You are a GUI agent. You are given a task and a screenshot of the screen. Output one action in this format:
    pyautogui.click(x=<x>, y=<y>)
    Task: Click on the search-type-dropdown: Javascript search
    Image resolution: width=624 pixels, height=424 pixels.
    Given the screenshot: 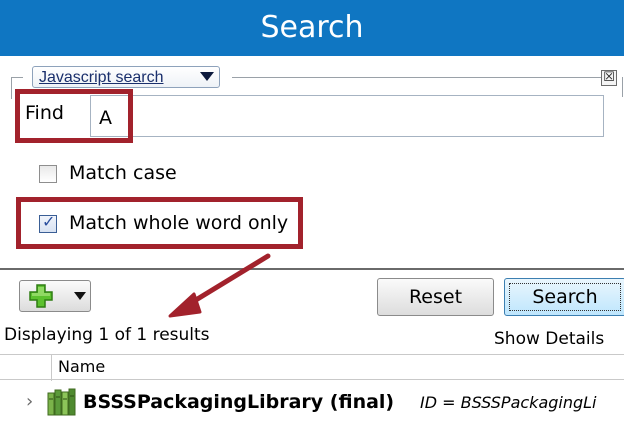 What is the action you would take?
    pyautogui.click(x=126, y=77)
    